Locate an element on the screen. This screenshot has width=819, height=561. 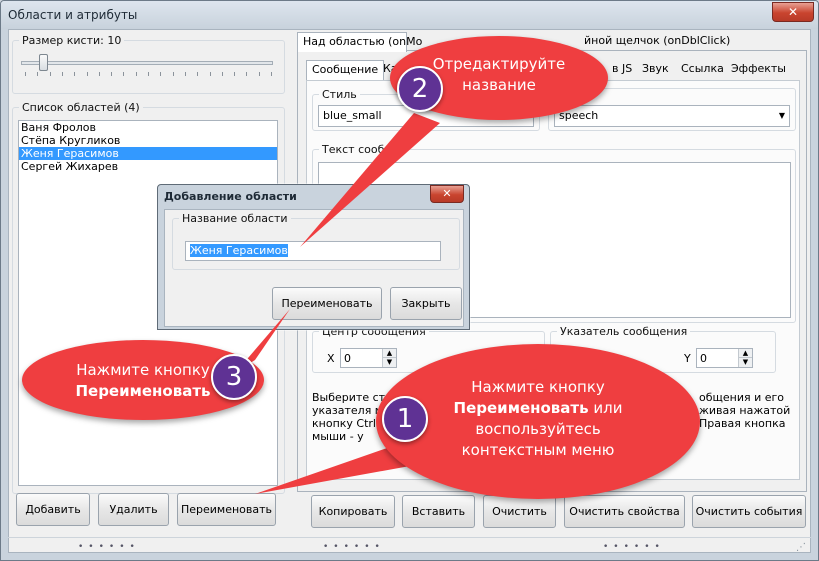
callout-1-line1: Нажмите кнопку is located at coordinates (538, 387).